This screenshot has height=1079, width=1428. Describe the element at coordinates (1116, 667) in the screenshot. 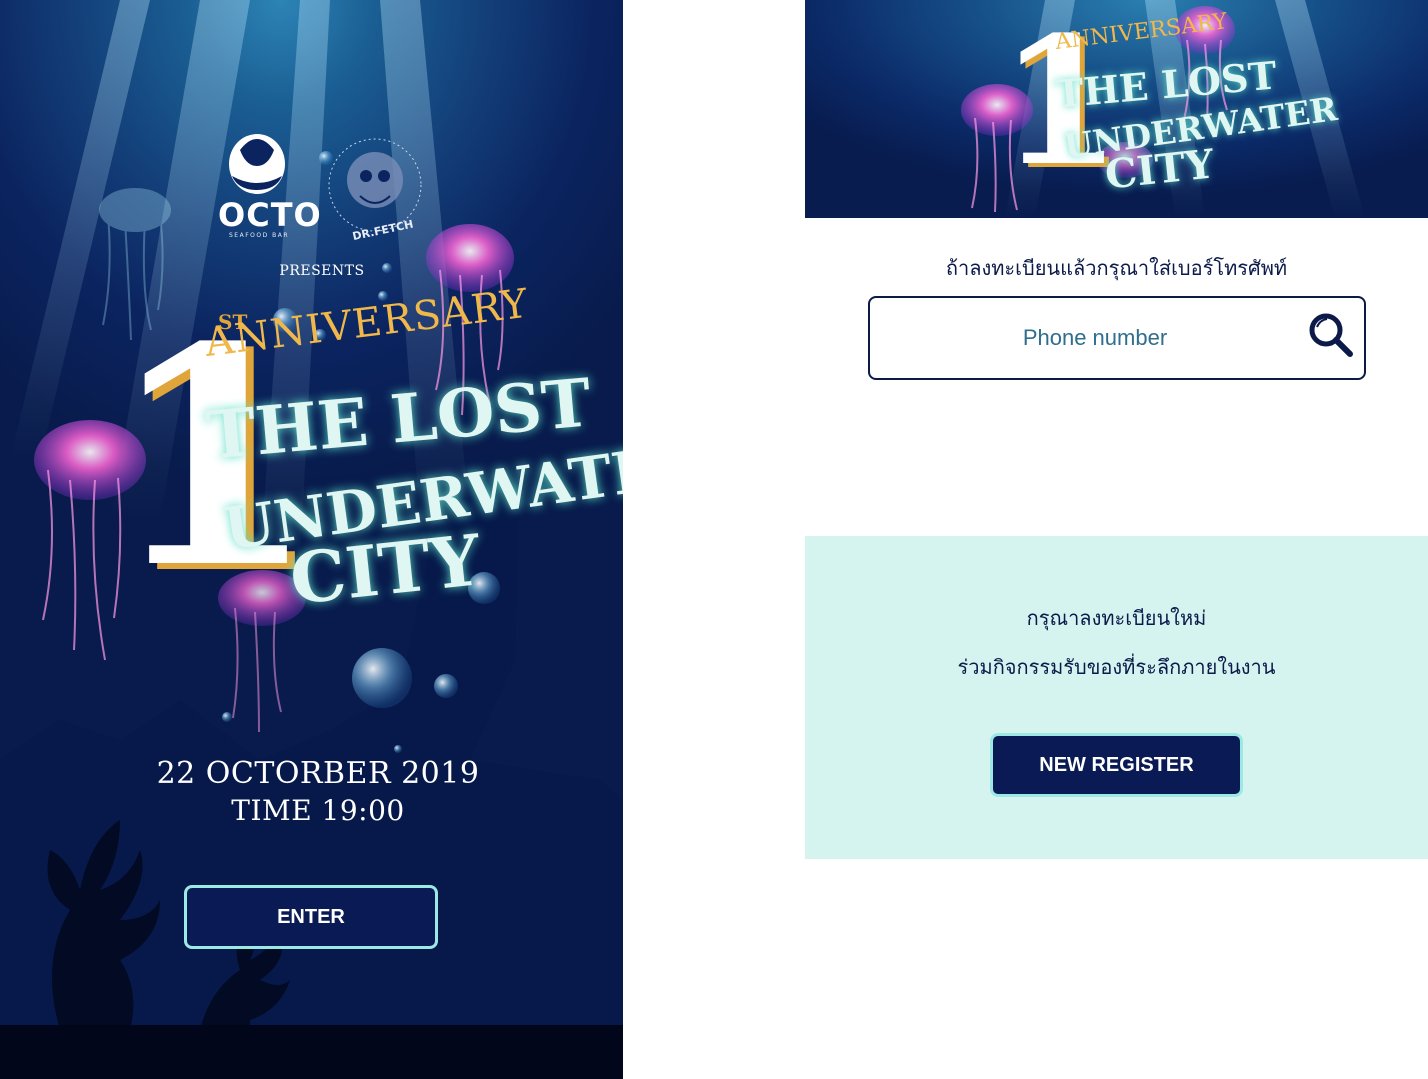

I see `register-prompt-line2: ร่วมกิจกรรมรับของที่ระลึกภายในงาน` at that location.